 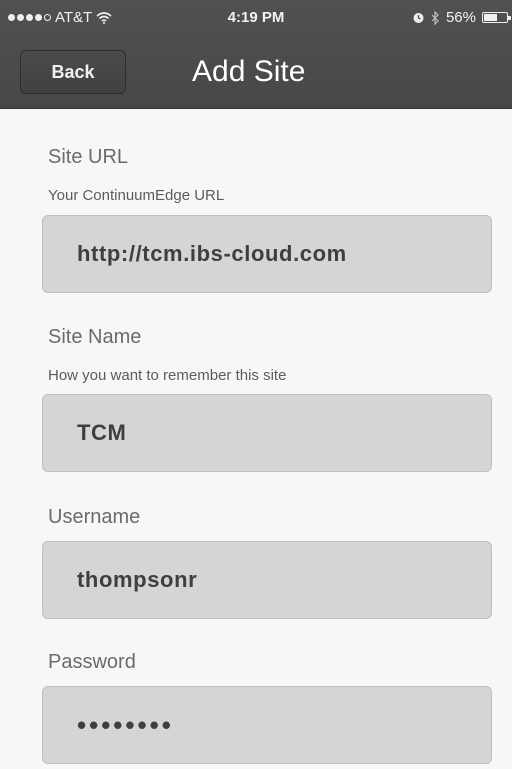 What do you see at coordinates (256, 17) in the screenshot?
I see `status-bar: AT&T 4:19 PM 56%` at bounding box center [256, 17].